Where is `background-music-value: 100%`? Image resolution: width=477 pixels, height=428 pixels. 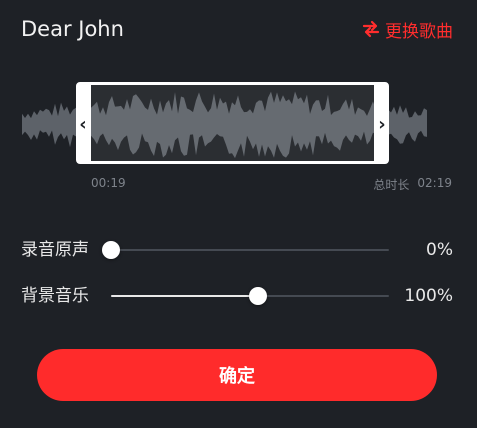 background-music-value: 100% is located at coordinates (428, 296).